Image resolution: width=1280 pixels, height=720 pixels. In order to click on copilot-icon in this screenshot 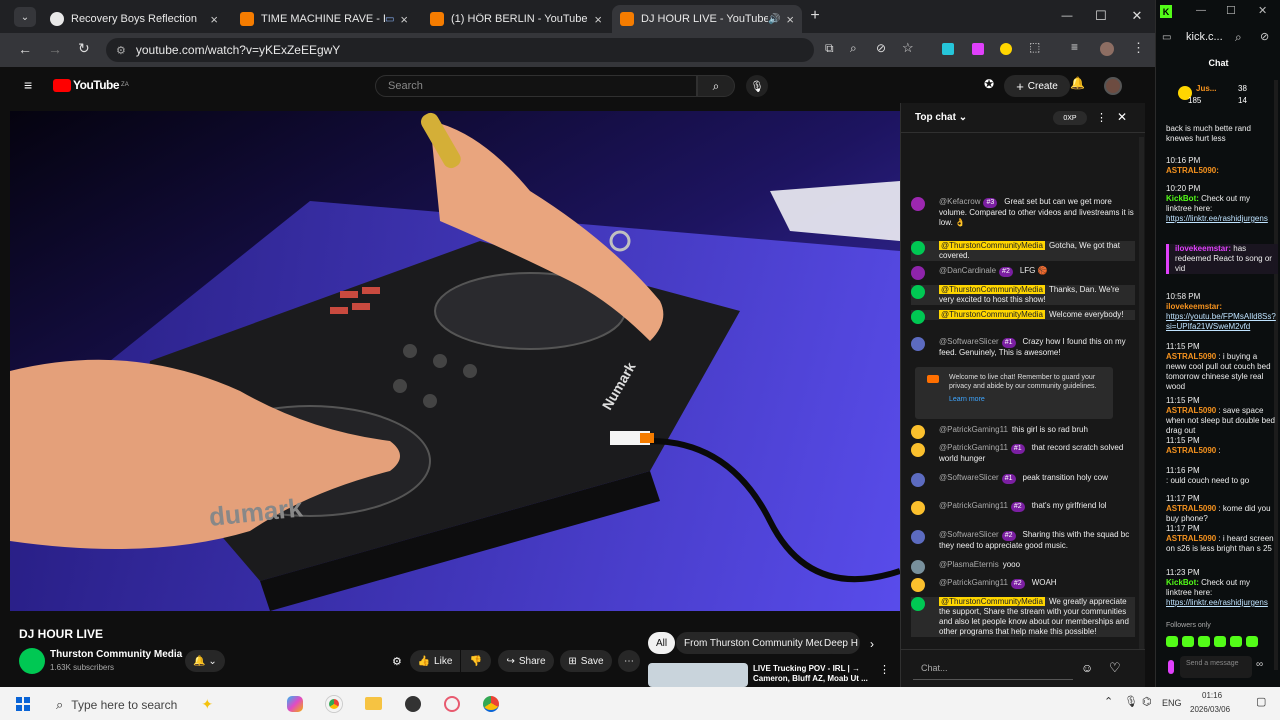, I will do `click(295, 704)`.